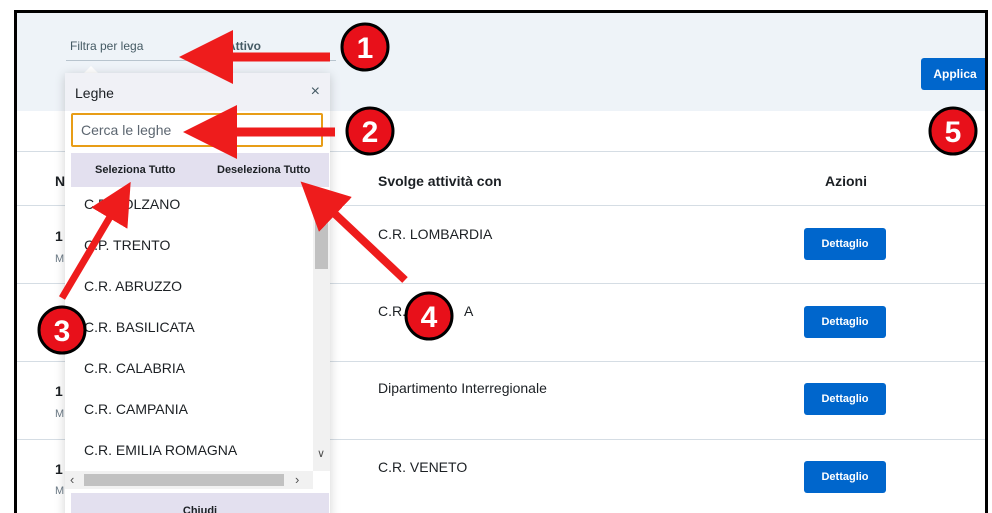  I want to click on league-option: C.R. ABRUZZO, so click(133, 286).